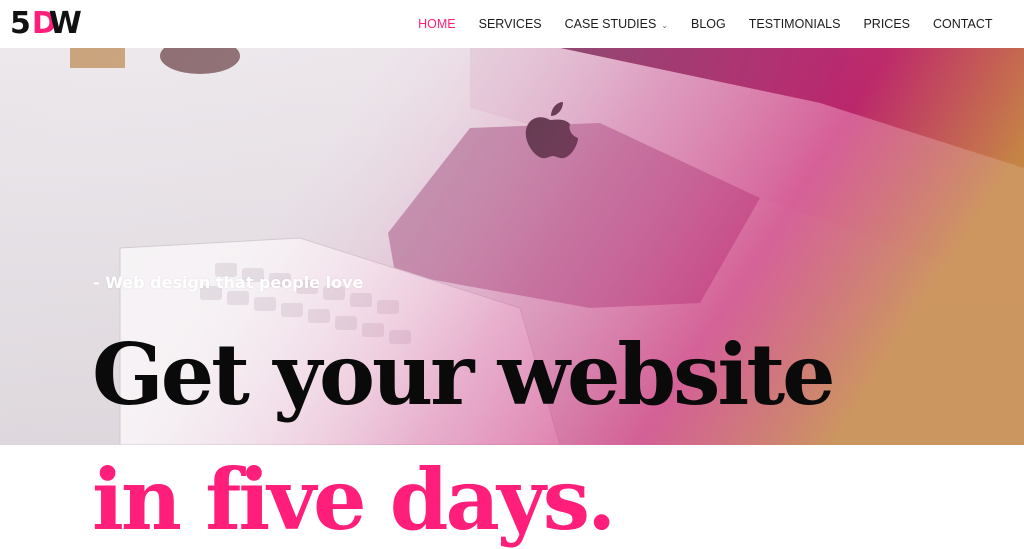 The height and width of the screenshot is (549, 1024). I want to click on nav-label: PRICES, so click(886, 24).